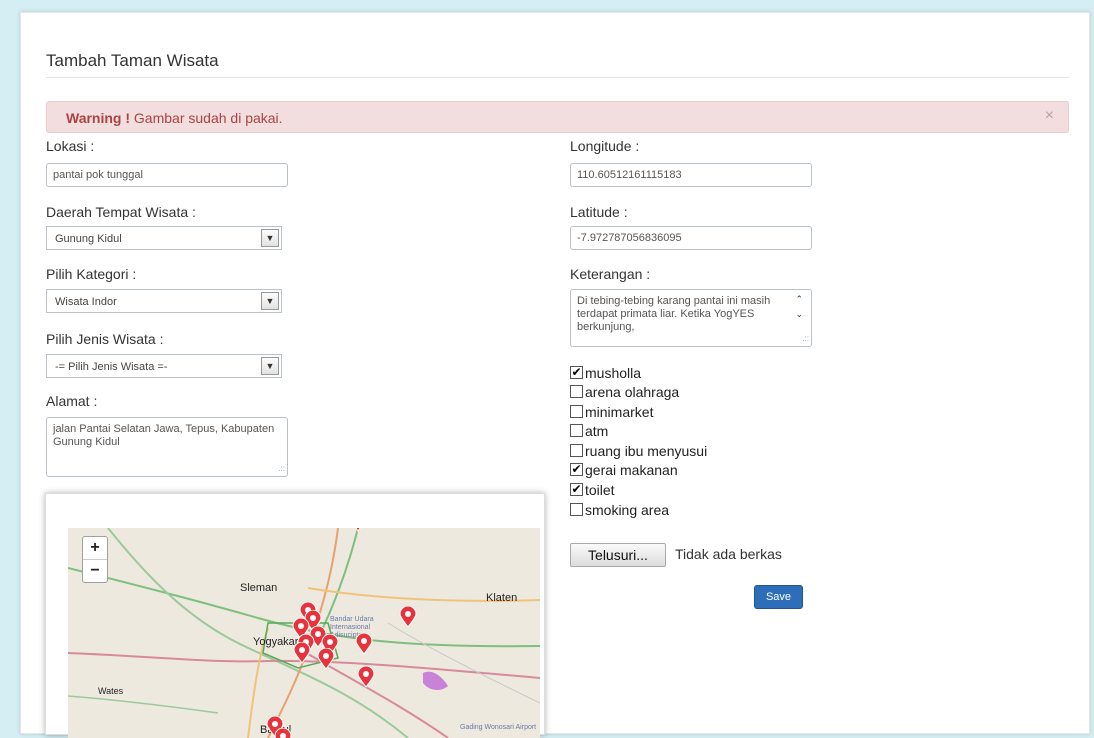 This screenshot has height=738, width=1094. I want to click on facility-label: toilet, so click(600, 490).